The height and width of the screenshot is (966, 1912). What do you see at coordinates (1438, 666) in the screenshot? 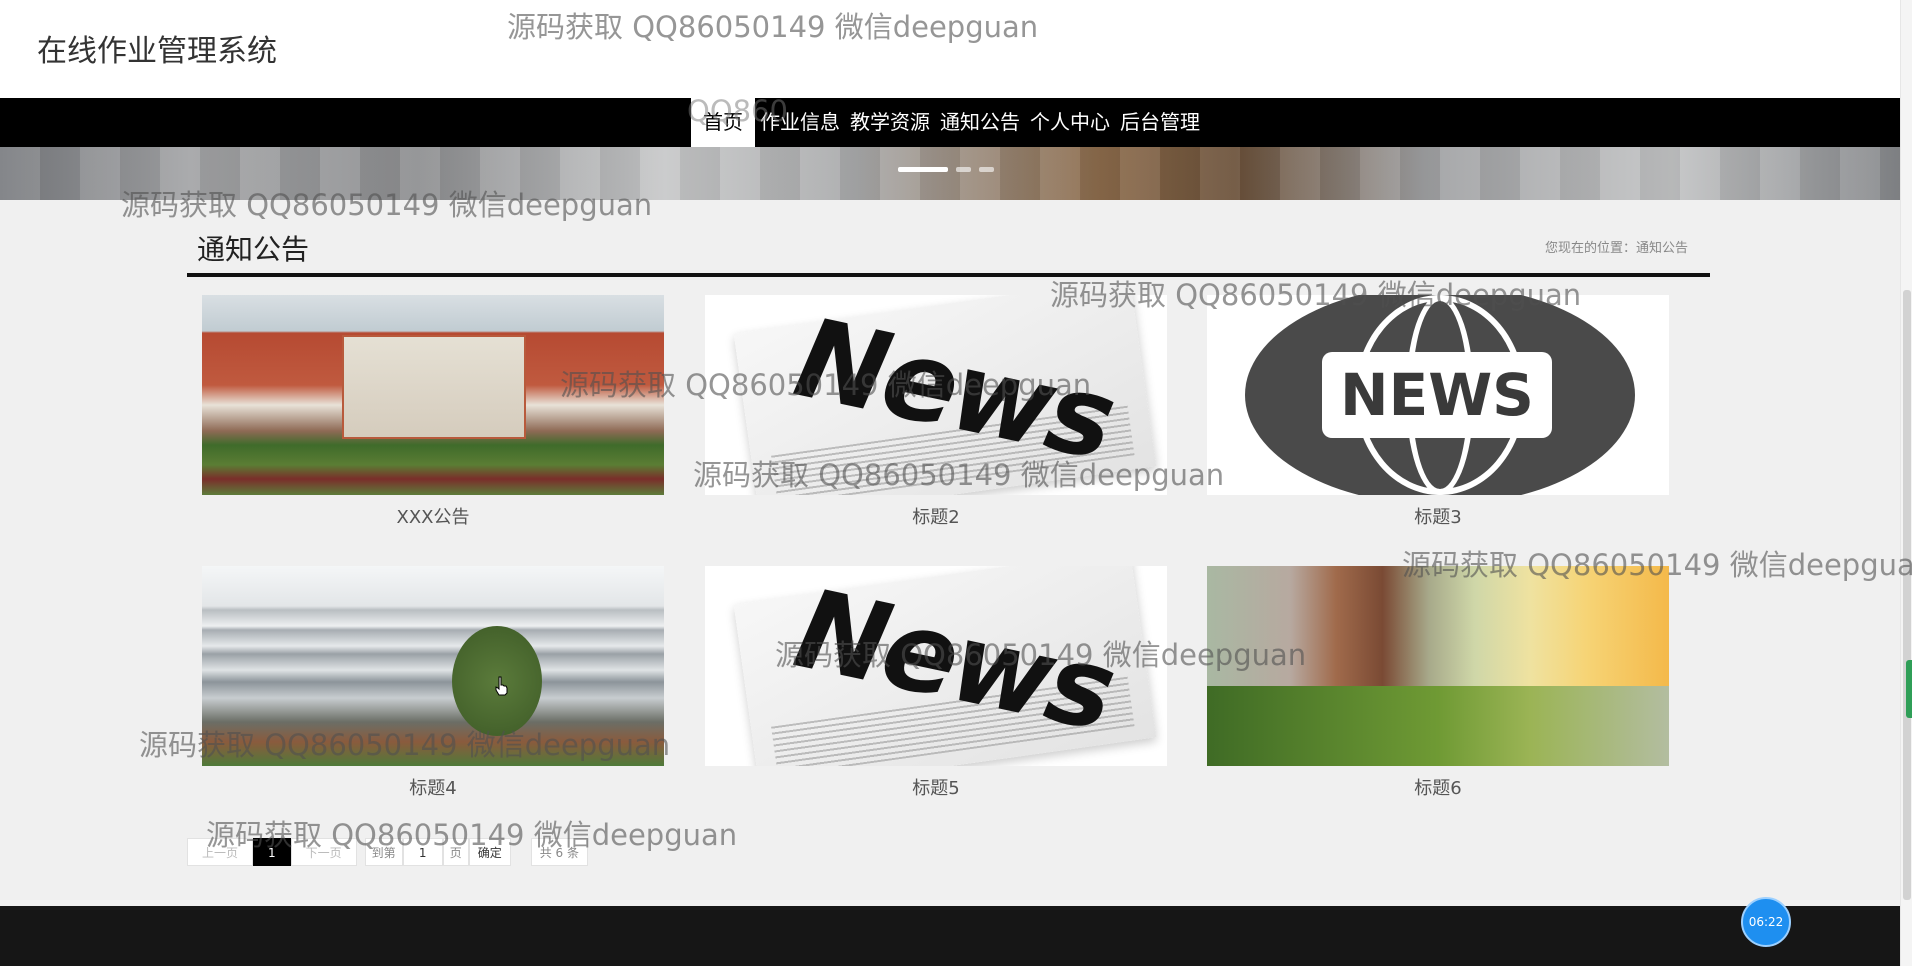
I see `trees-image` at bounding box center [1438, 666].